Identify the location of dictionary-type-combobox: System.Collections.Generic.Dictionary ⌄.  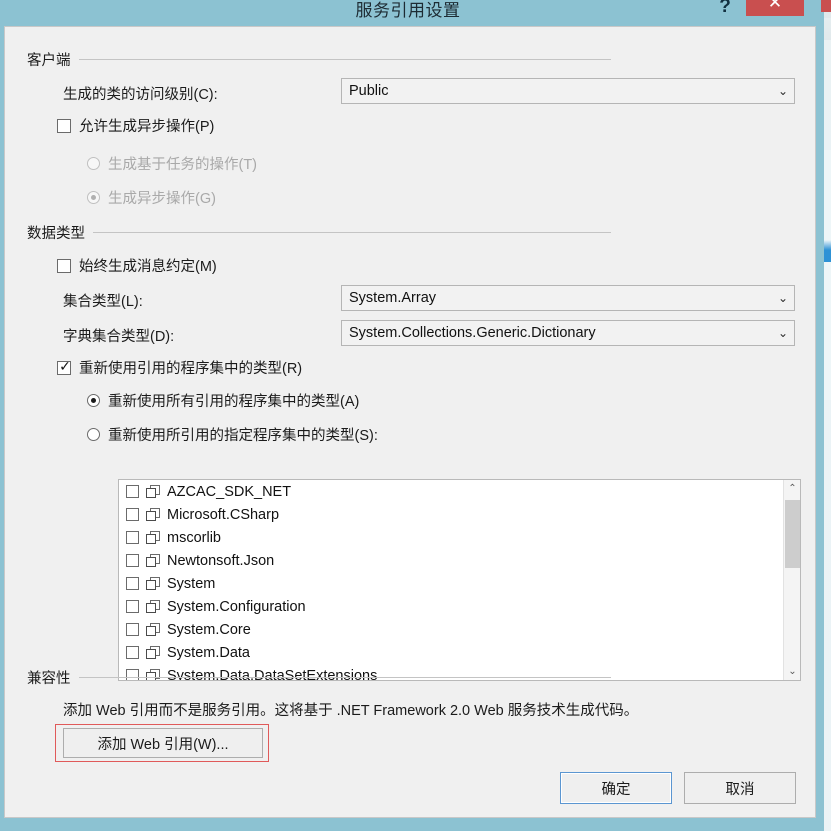
(568, 333).